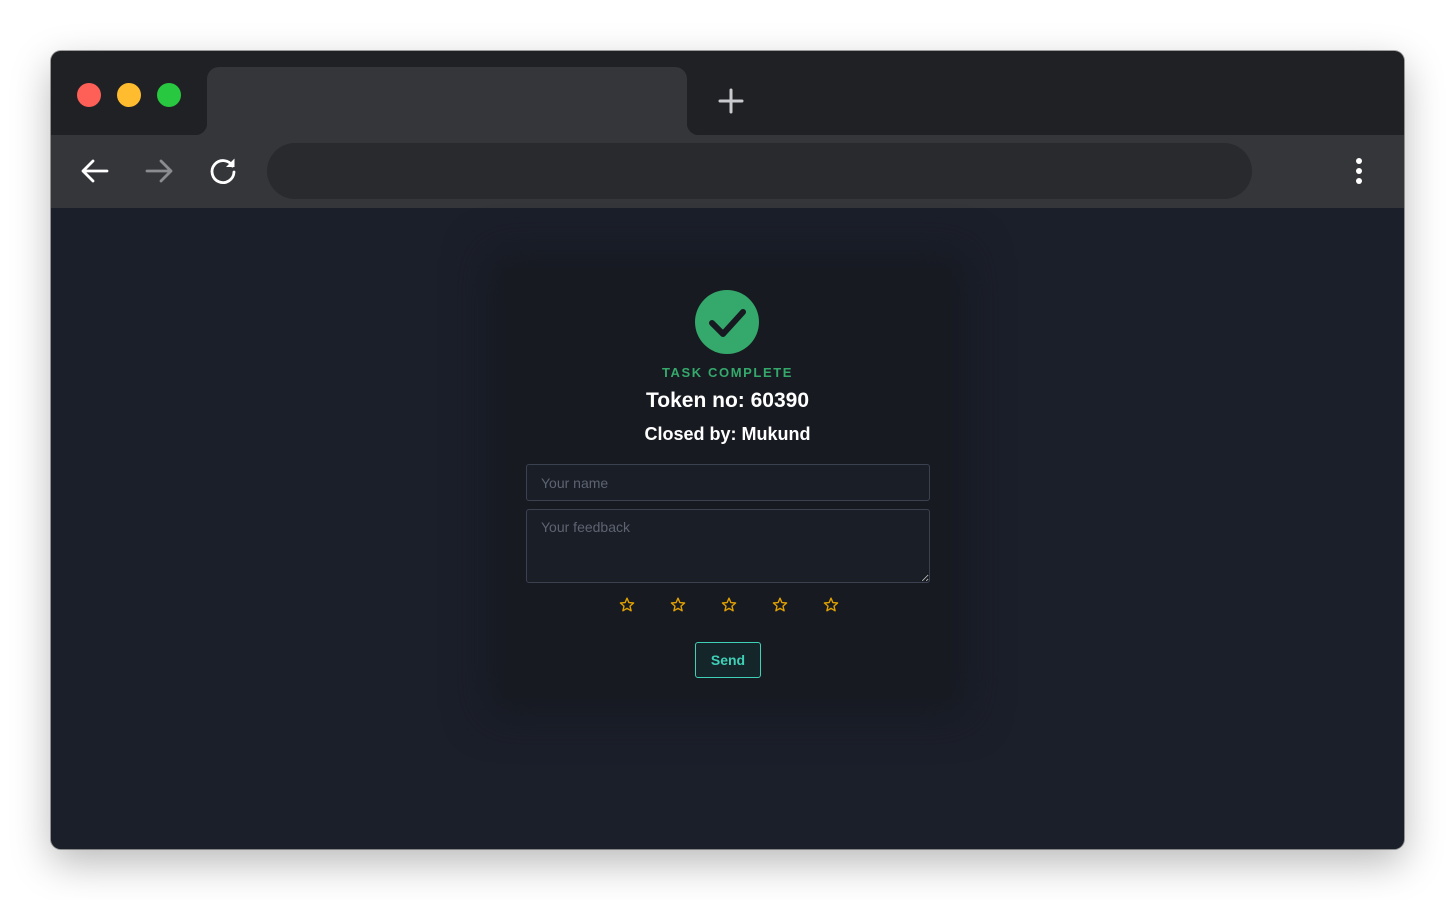 The height and width of the screenshot is (900, 1455). What do you see at coordinates (727, 372) in the screenshot?
I see `status-label: TASK COMPLETE` at bounding box center [727, 372].